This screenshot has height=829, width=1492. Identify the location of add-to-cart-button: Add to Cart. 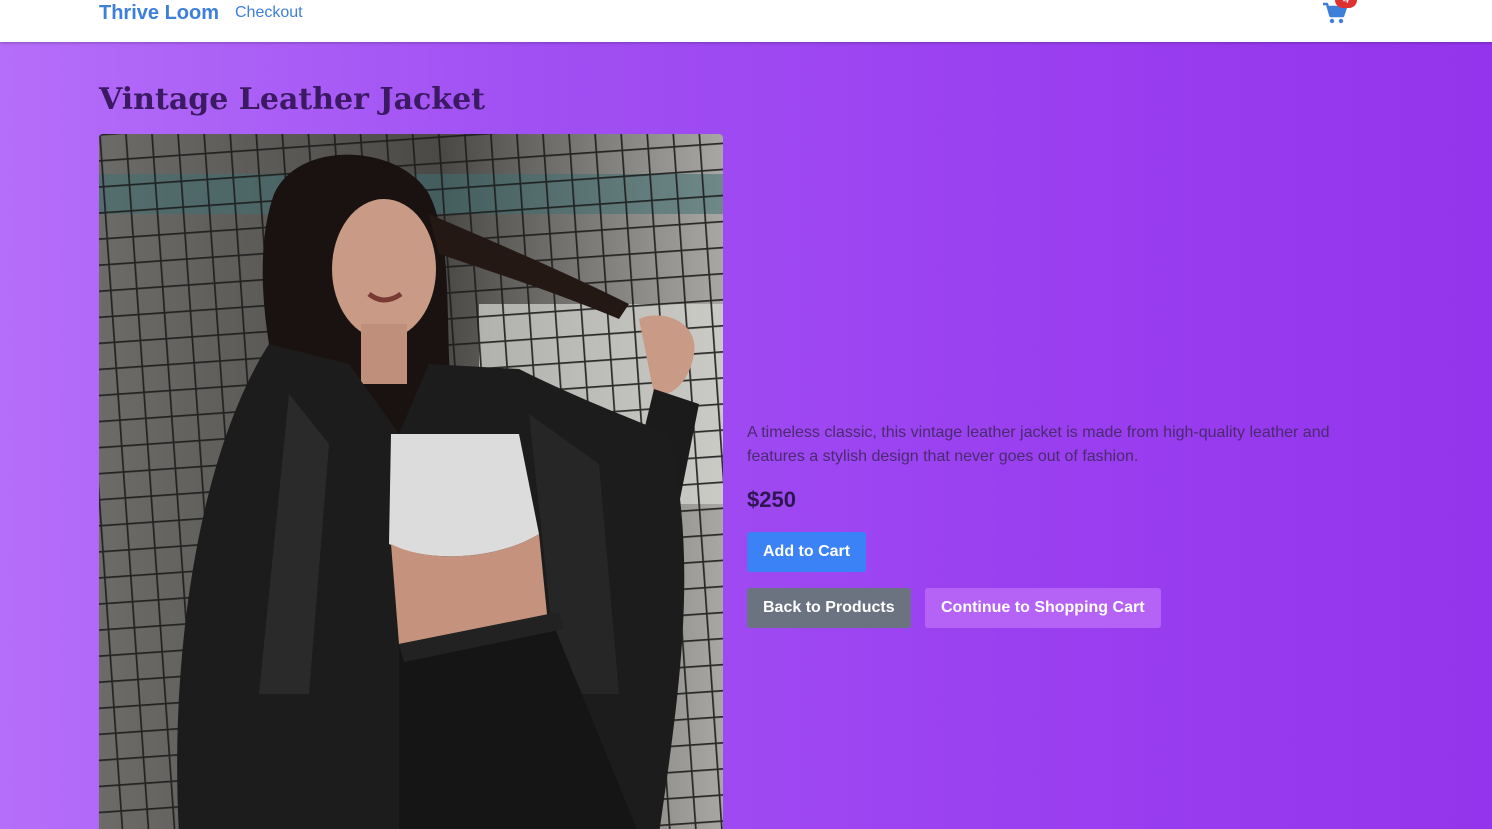
(807, 552).